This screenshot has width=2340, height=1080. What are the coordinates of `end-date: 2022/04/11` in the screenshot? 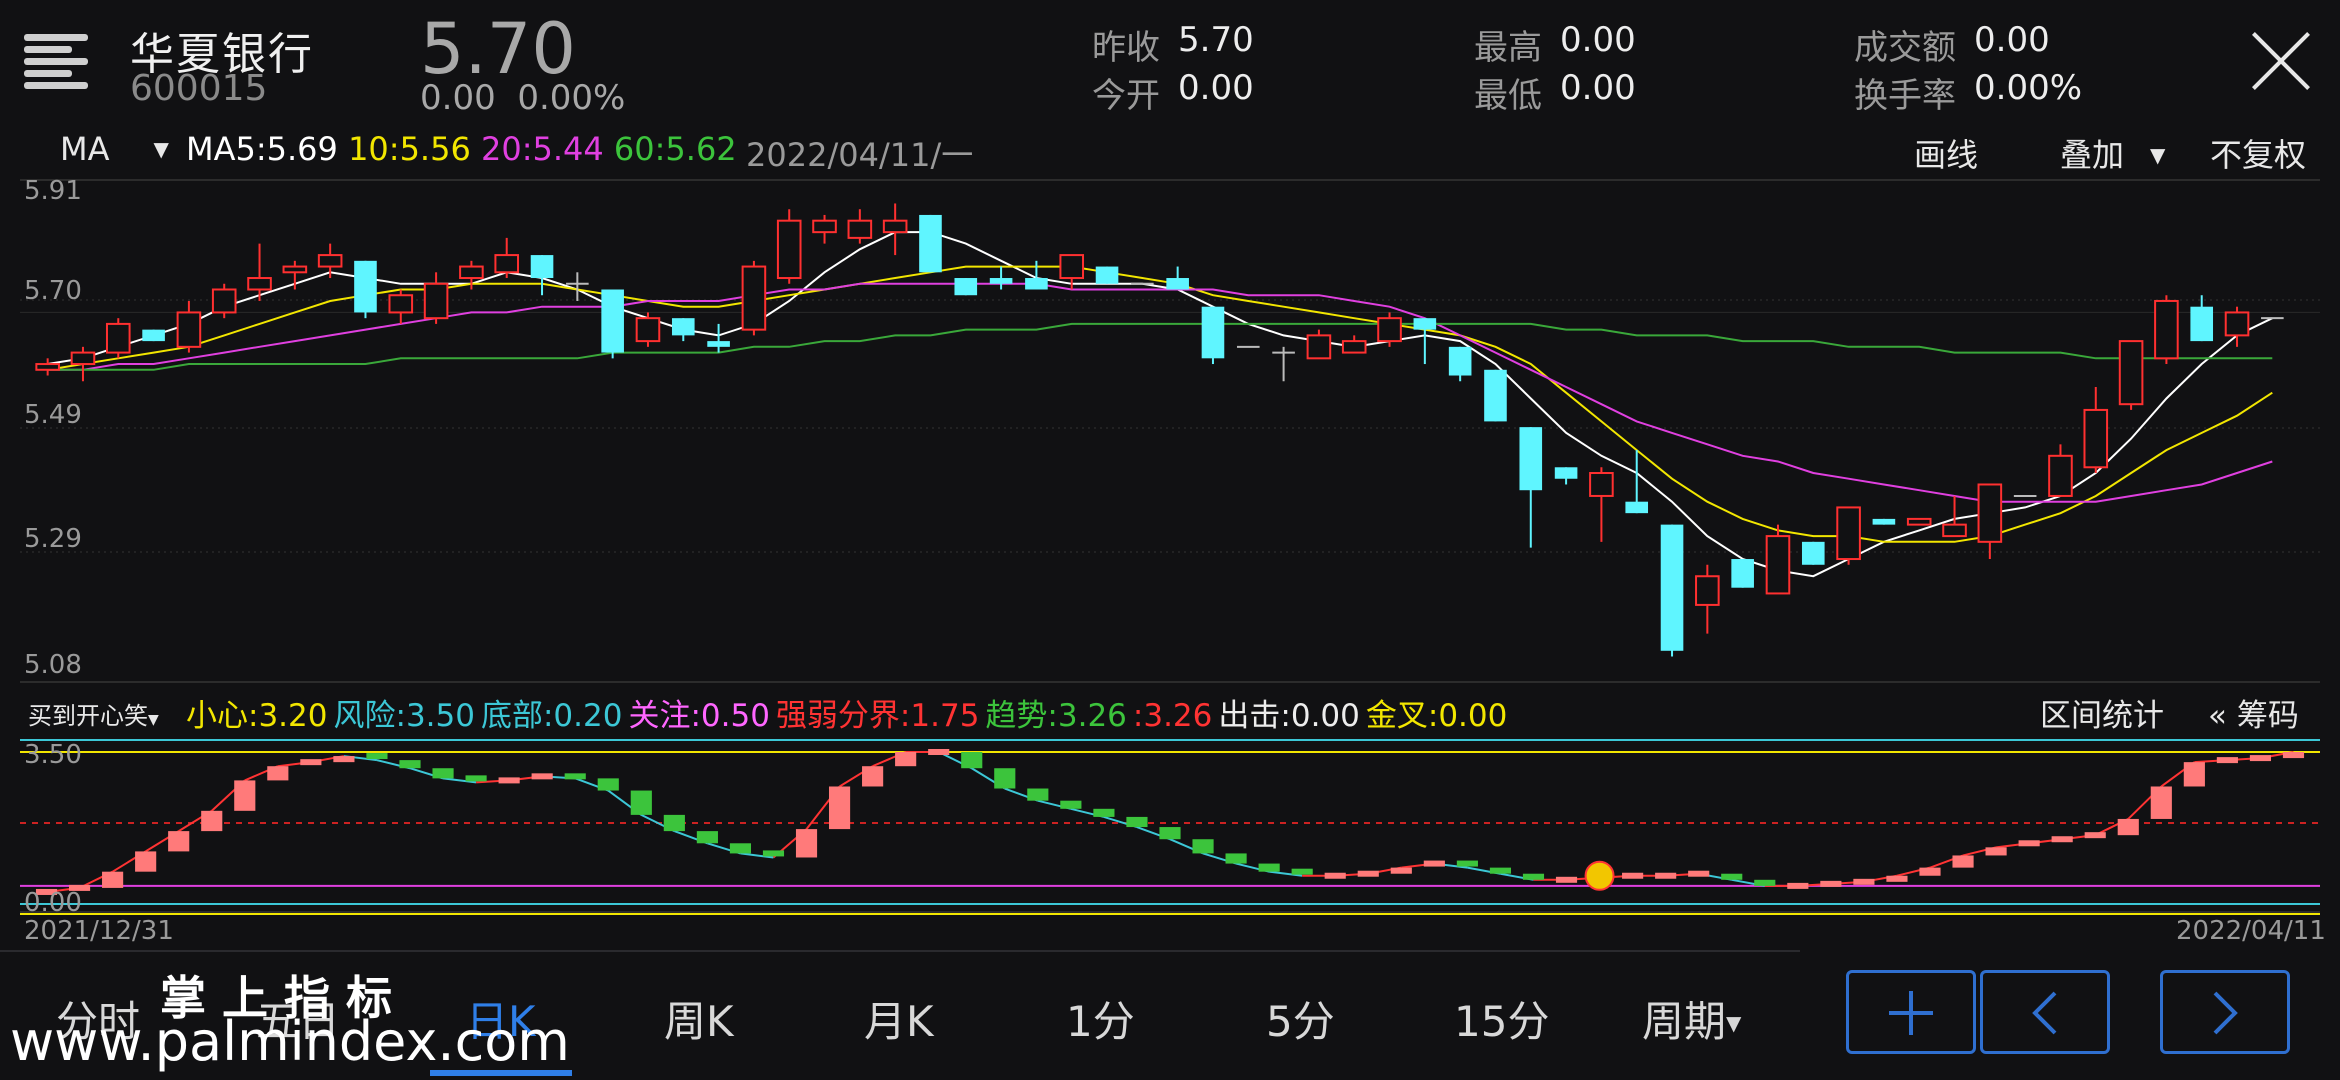 It's located at (2251, 931).